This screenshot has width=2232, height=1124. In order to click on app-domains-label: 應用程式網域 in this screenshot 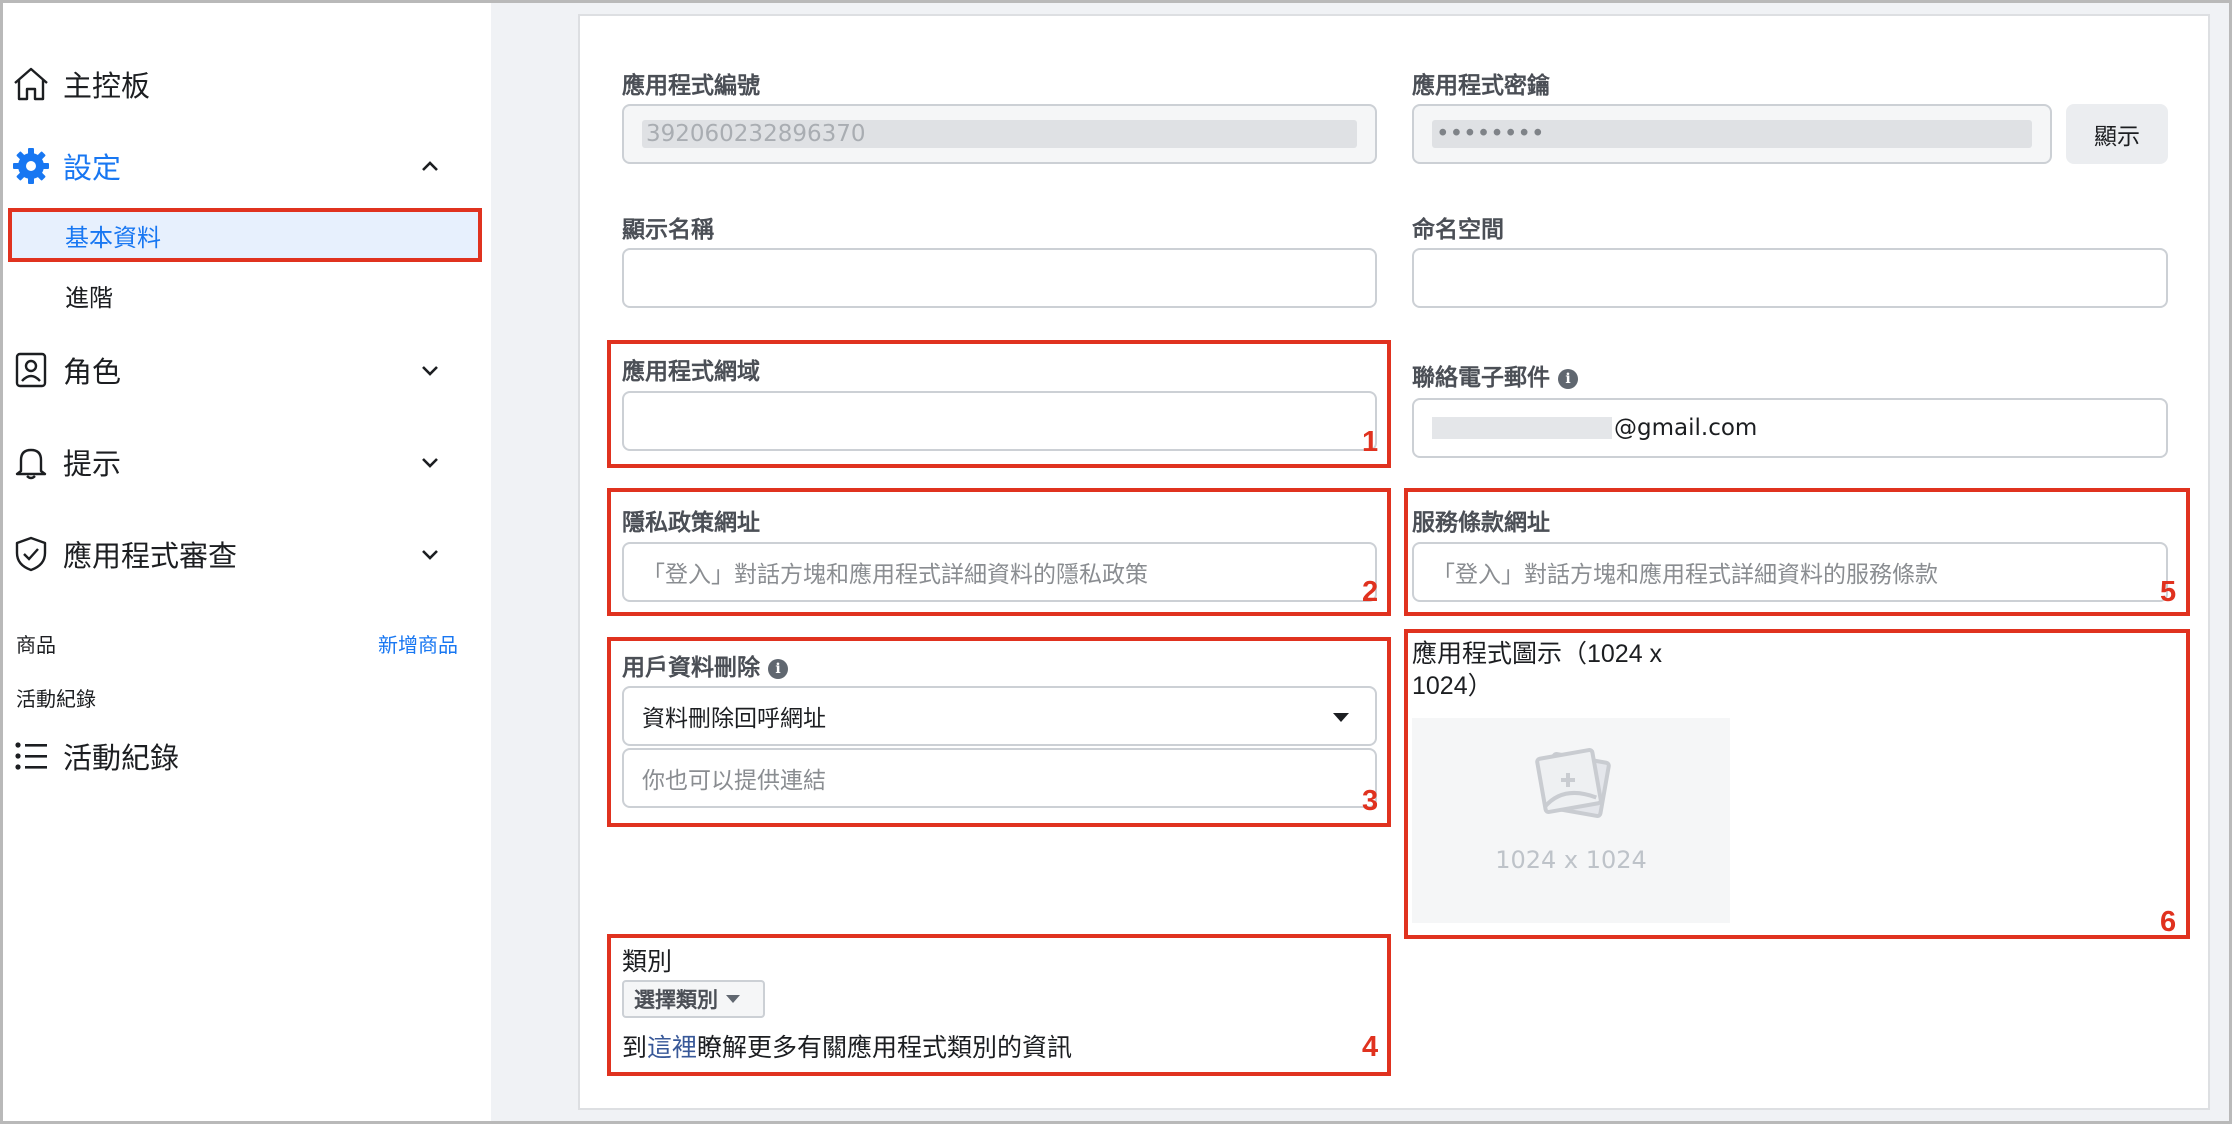, I will do `click(691, 371)`.